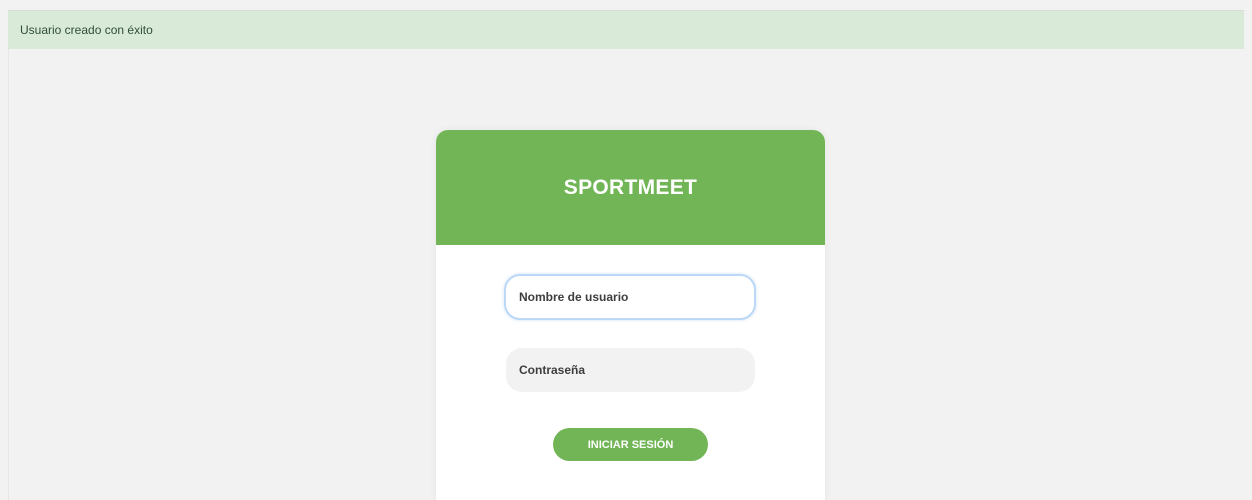  I want to click on left-border, so click(8, 274).